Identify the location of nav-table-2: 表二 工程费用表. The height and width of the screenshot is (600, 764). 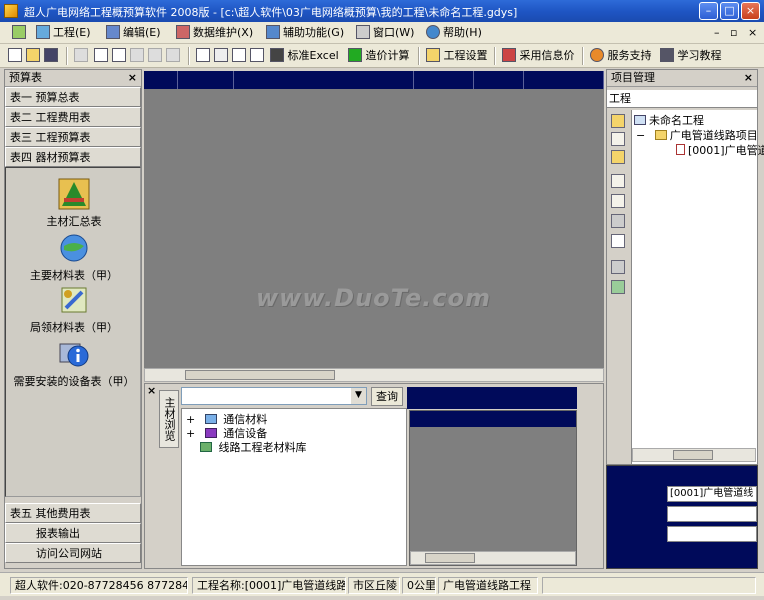
(73, 117).